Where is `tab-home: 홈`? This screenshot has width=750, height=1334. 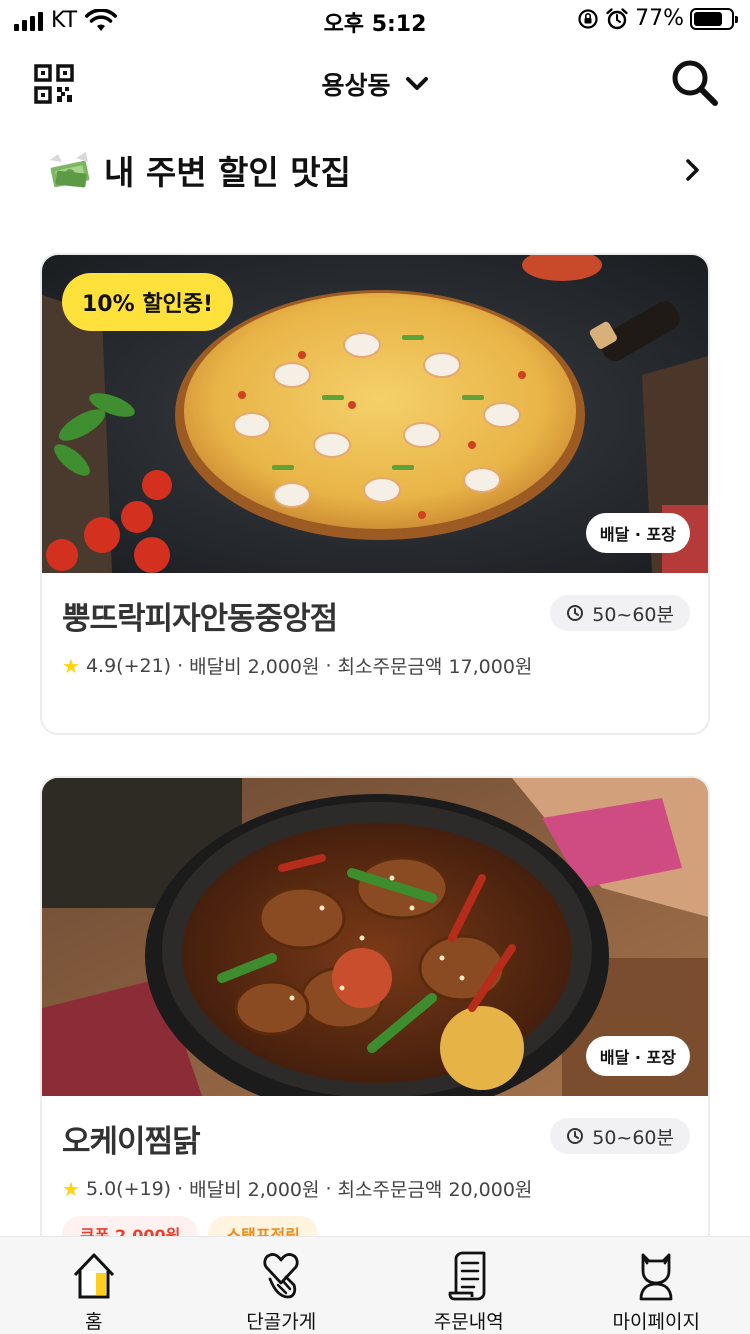
tab-home: 홈 is located at coordinates (94, 1285).